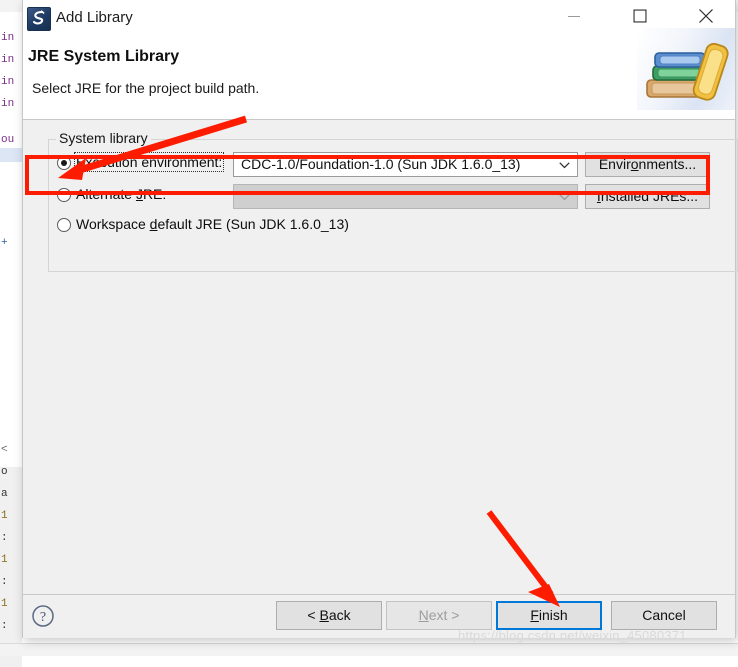 The image size is (738, 667). Describe the element at coordinates (405, 196) in the screenshot. I see `alternate-jre-combobox` at that location.